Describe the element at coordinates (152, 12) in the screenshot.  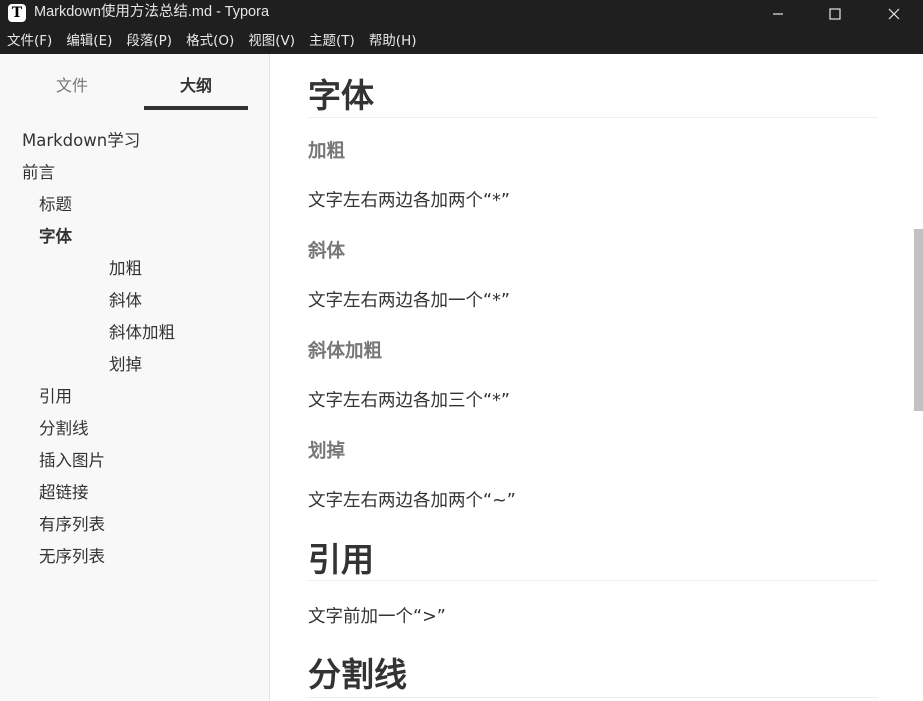
I see `window-title: Markdown使用方法总结.md - Typora` at that location.